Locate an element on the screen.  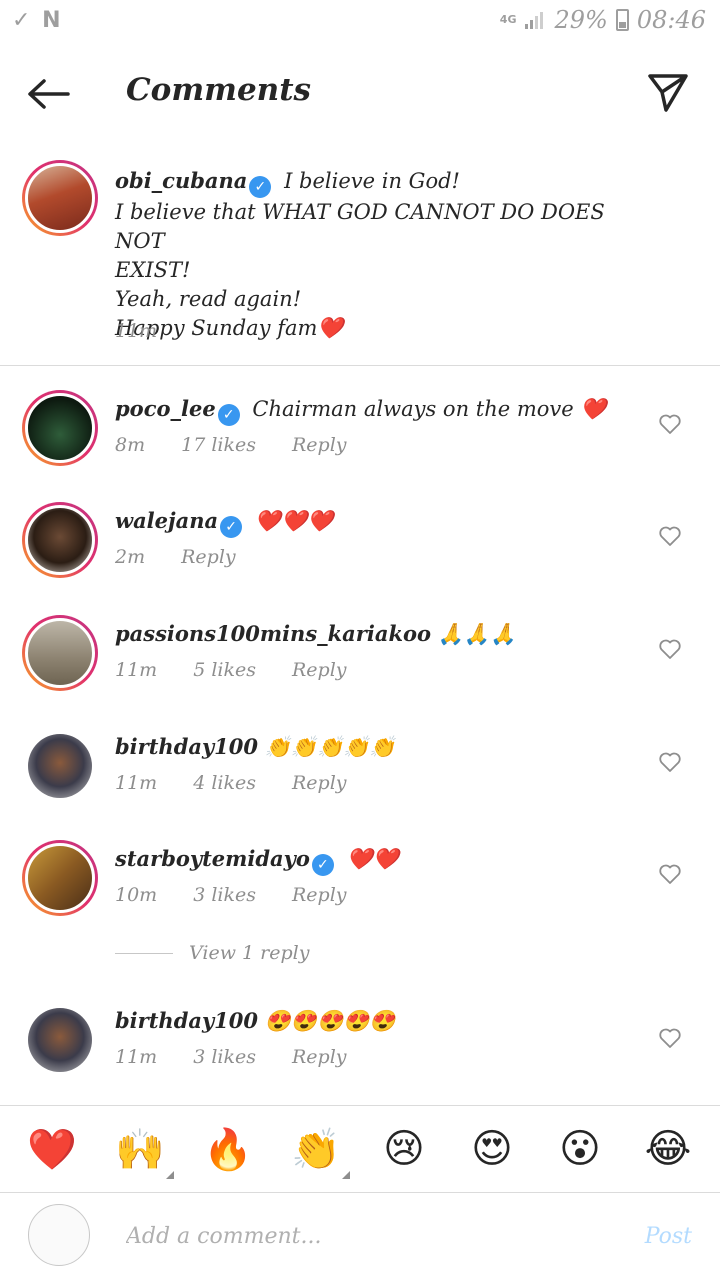
my-avatar is located at coordinates (59, 1235).